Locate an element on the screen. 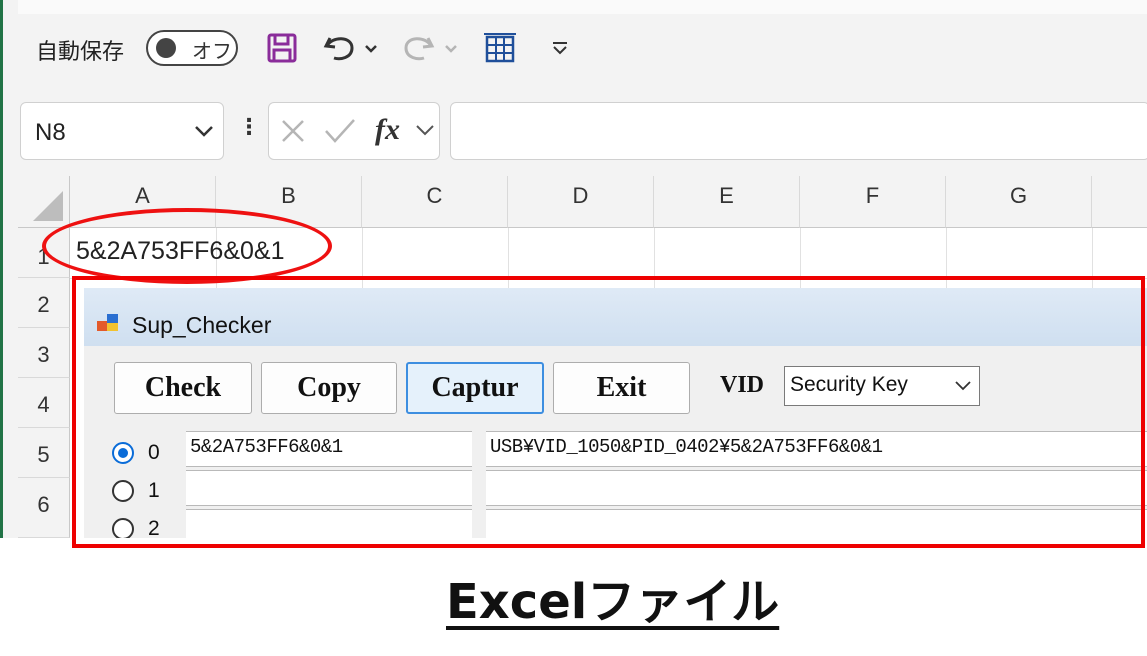 This screenshot has height=656, width=1147. more-options-icon: ⋮ is located at coordinates (249, 127).